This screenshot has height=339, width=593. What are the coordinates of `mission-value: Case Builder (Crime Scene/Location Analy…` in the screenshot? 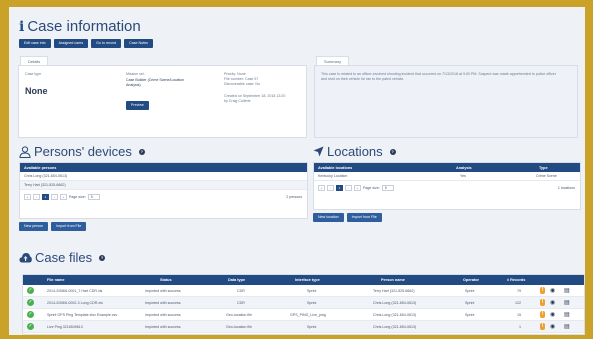 It's located at (155, 82).